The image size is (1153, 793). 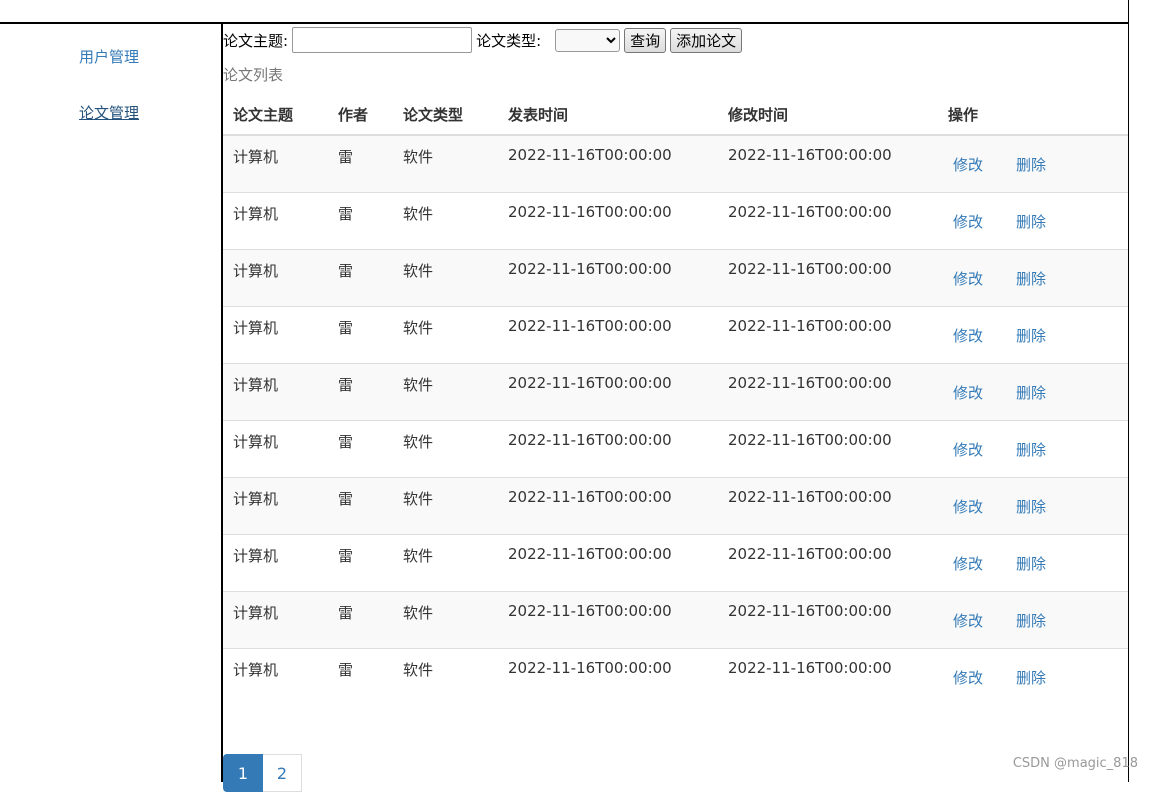 I want to click on header-topic: 论文主题, so click(x=275, y=115).